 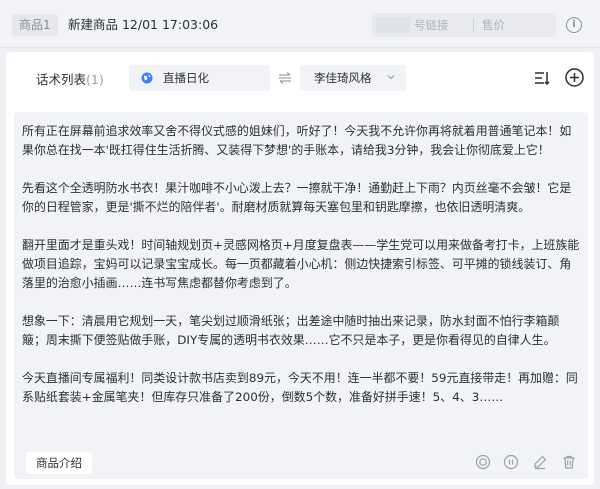 I want to click on category-selector: 直播日化, so click(x=199, y=78).